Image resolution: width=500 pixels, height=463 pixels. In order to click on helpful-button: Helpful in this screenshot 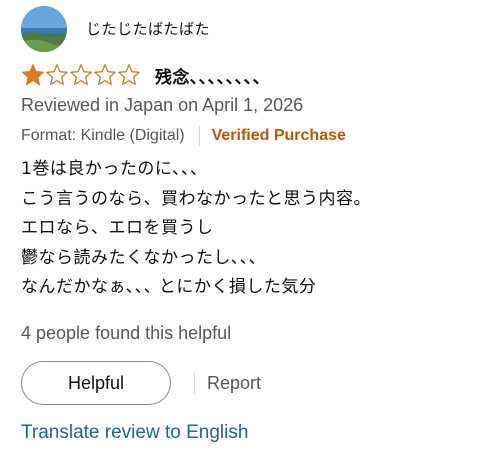, I will do `click(96, 383)`.